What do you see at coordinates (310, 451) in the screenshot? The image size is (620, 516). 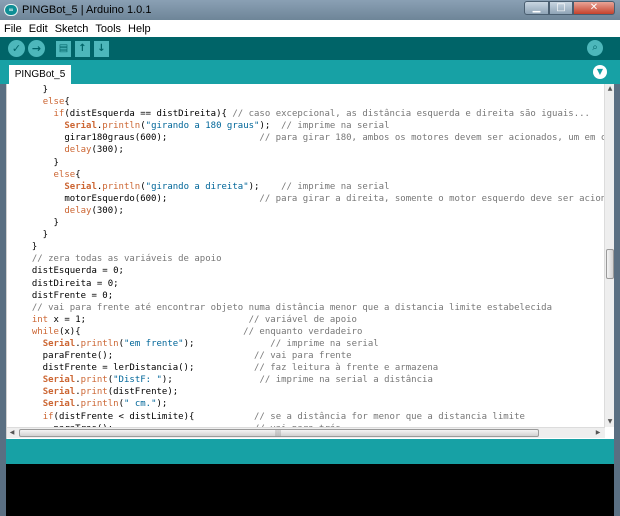 I see `status-bar` at bounding box center [310, 451].